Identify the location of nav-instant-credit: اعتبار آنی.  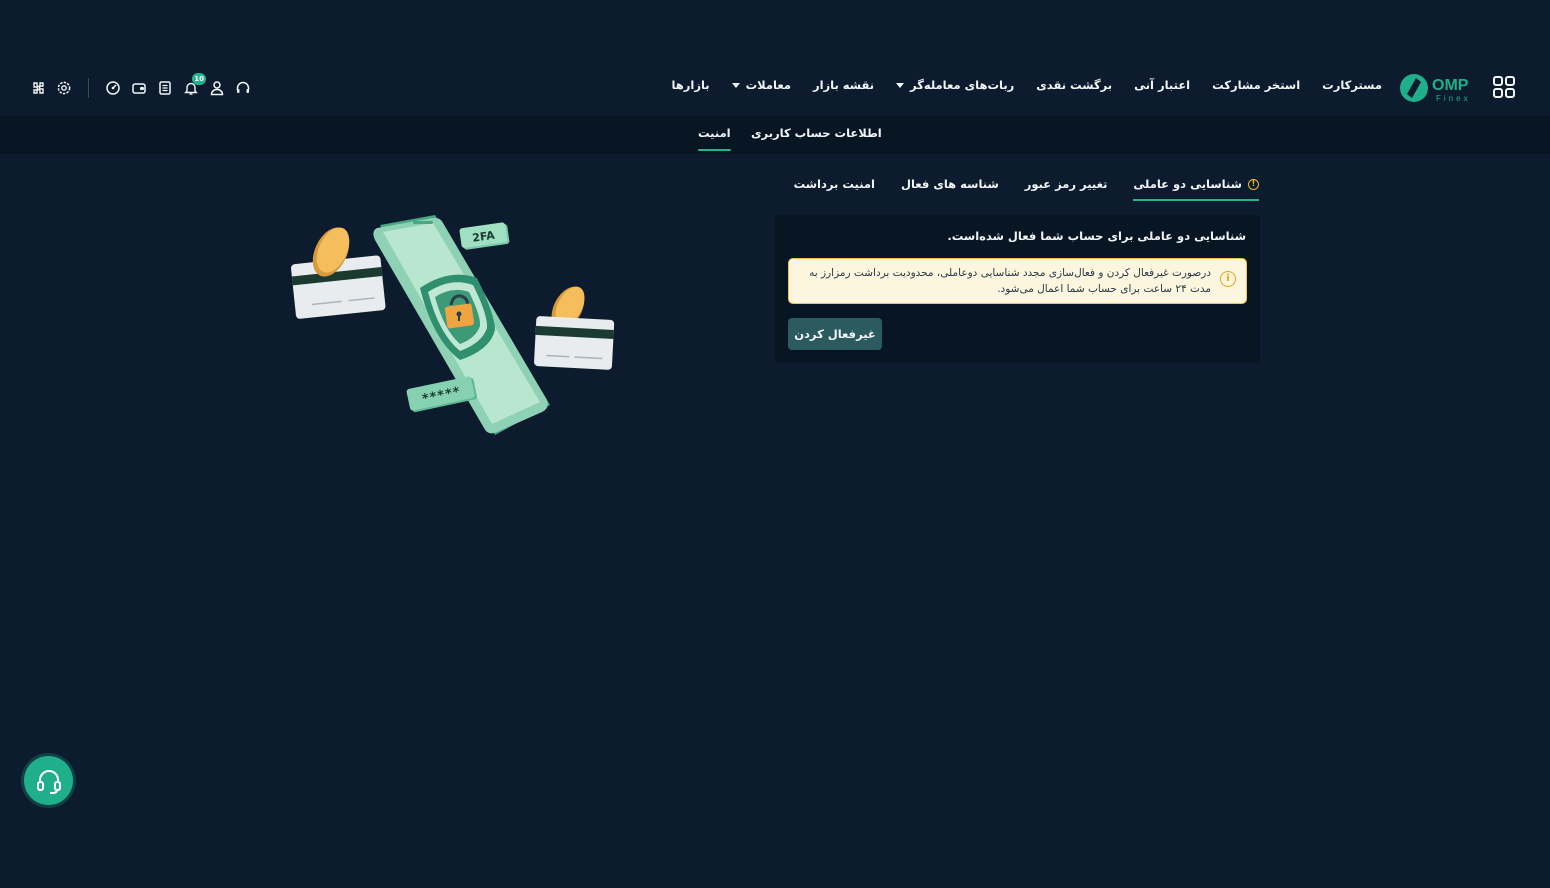
(1162, 85).